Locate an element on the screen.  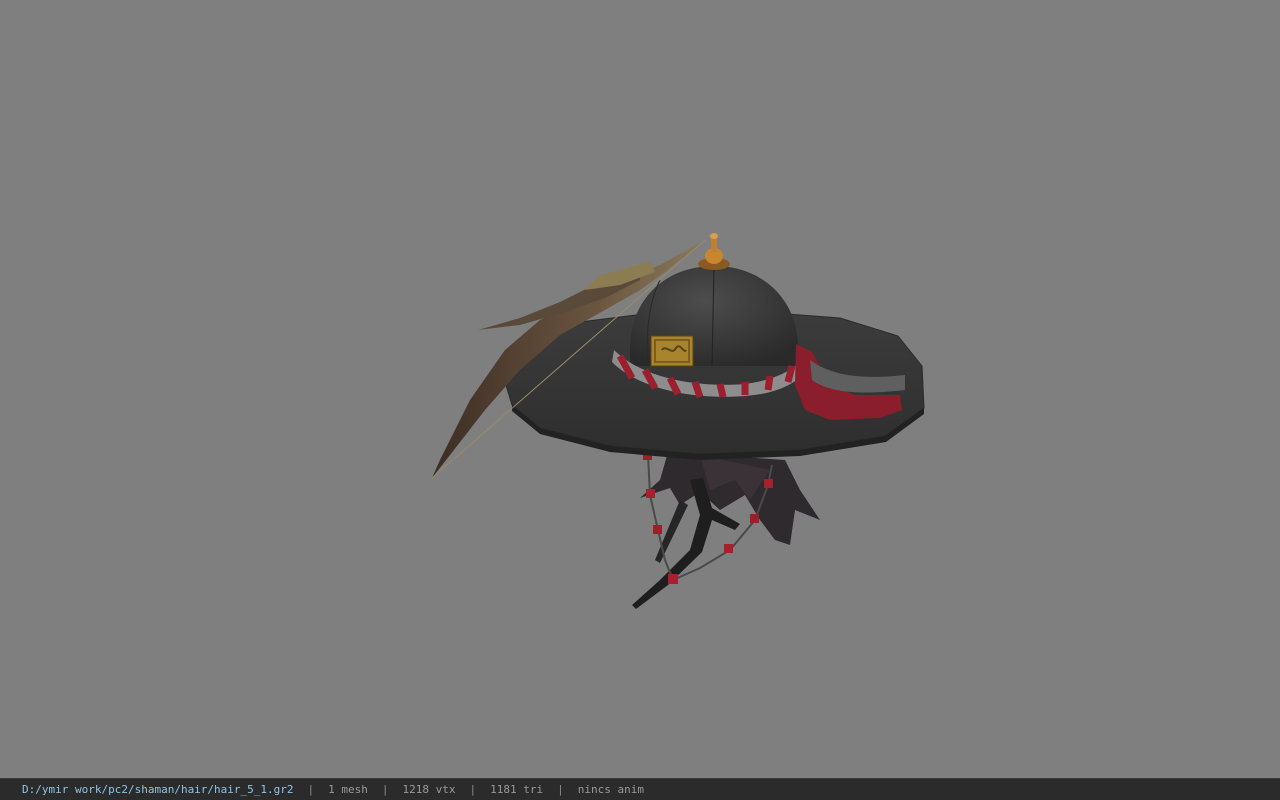
gold-plaque is located at coordinates (672, 351).